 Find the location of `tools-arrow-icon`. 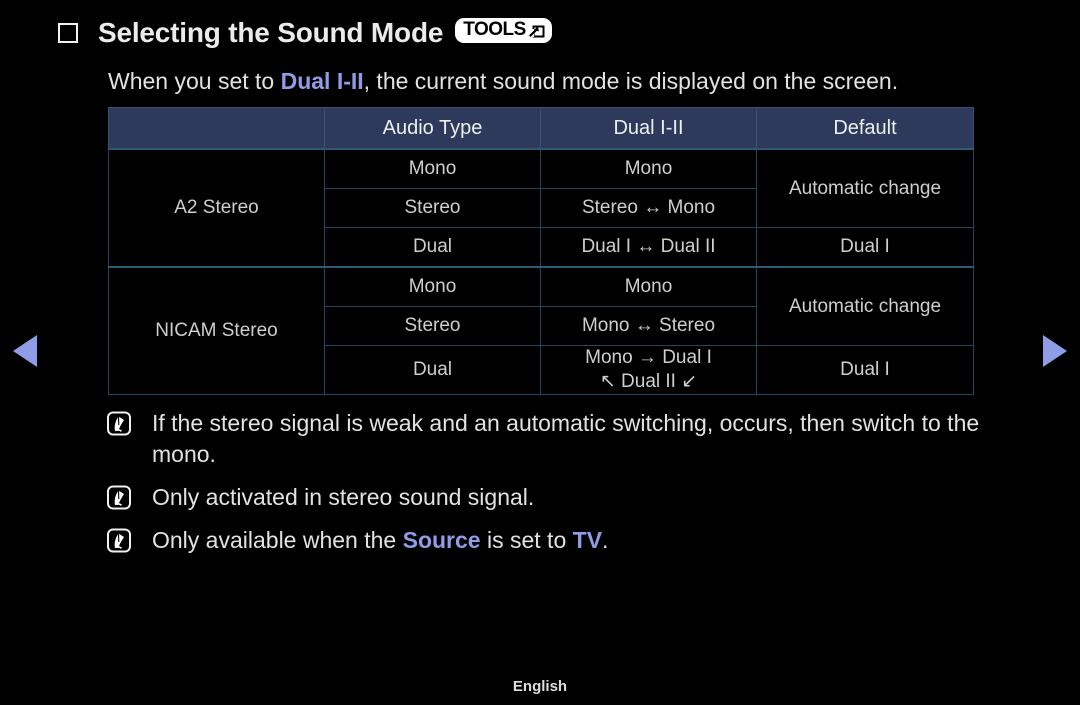

tools-arrow-icon is located at coordinates (536, 31).